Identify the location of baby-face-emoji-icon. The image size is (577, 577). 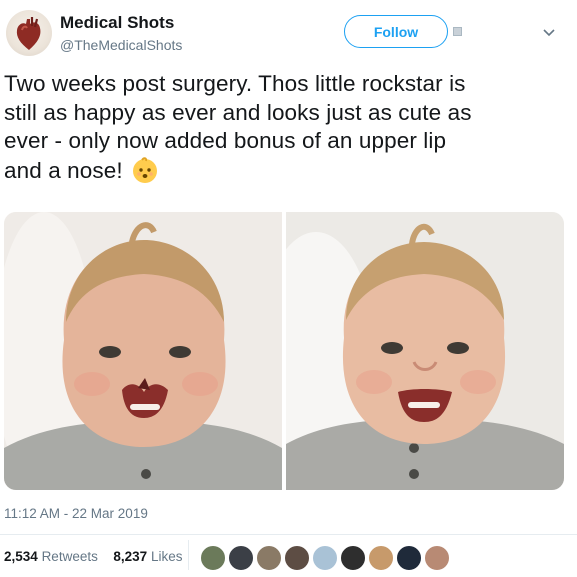
(144, 169).